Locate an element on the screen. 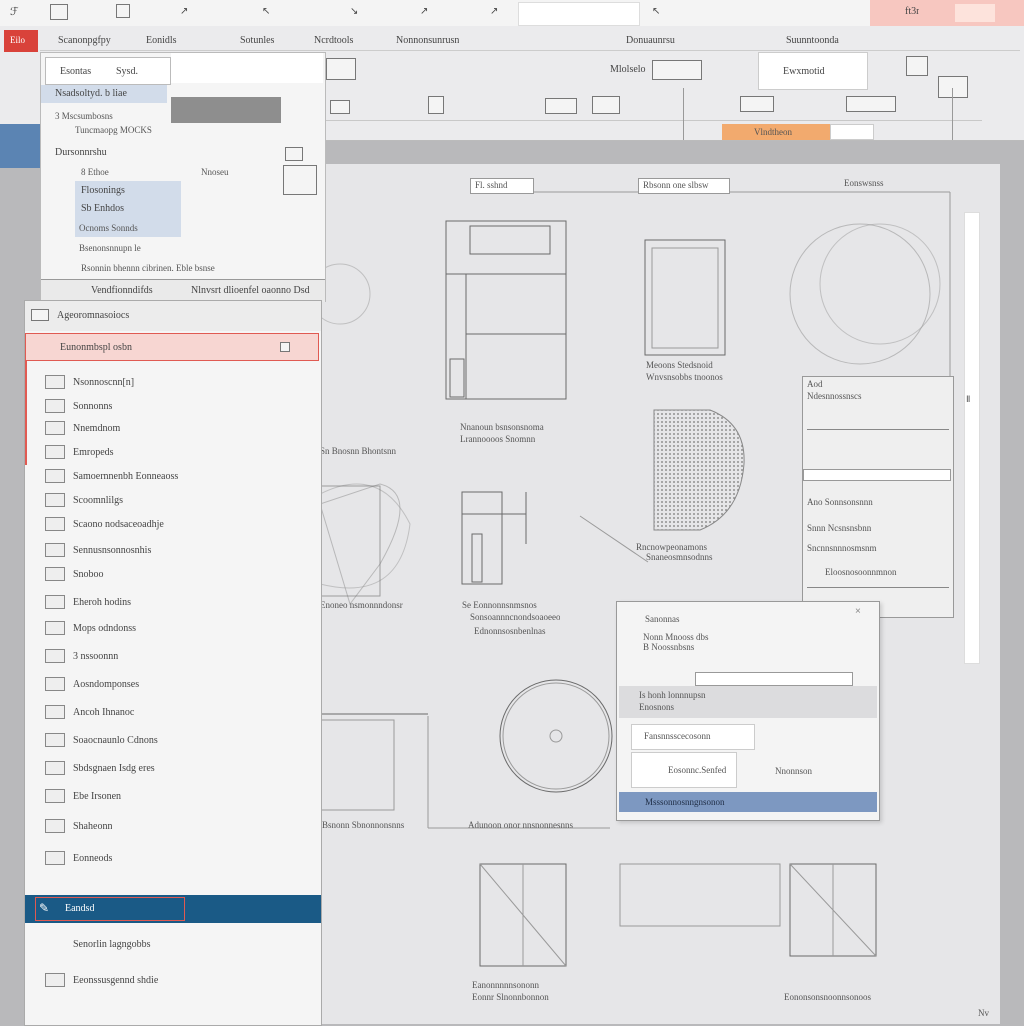 Image resolution: width=1024 pixels, height=1026 pixels. restore-button is located at coordinates (975, 13).